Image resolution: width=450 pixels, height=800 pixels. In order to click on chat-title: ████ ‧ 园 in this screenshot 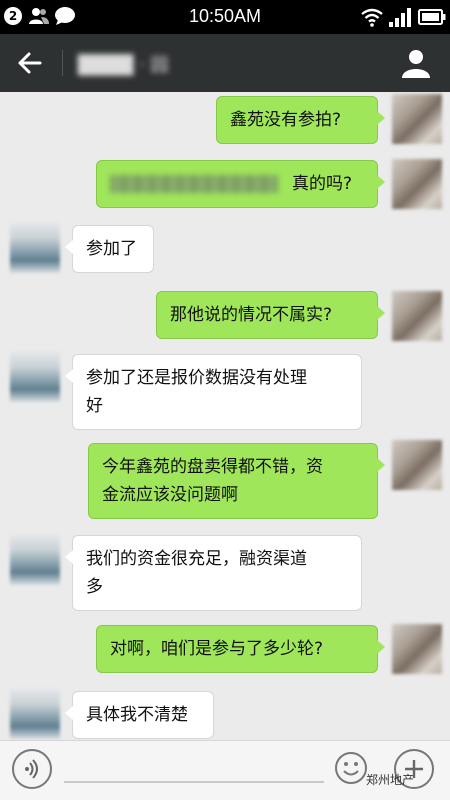, I will do `click(123, 65)`.